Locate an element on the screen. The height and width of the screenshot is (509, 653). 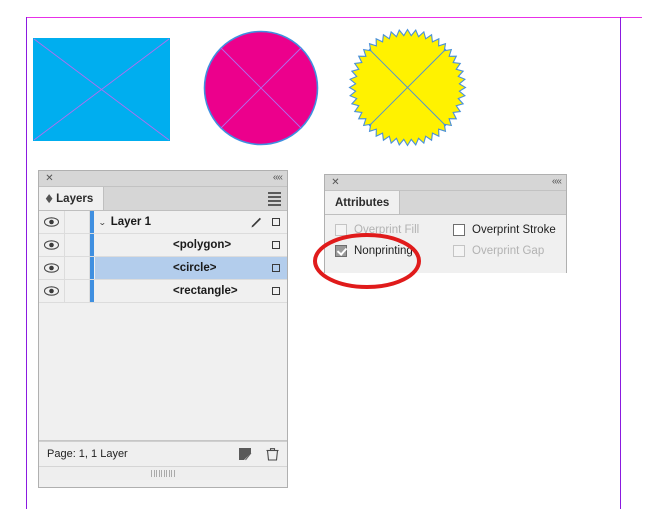
shape-circle is located at coordinates (261, 88).